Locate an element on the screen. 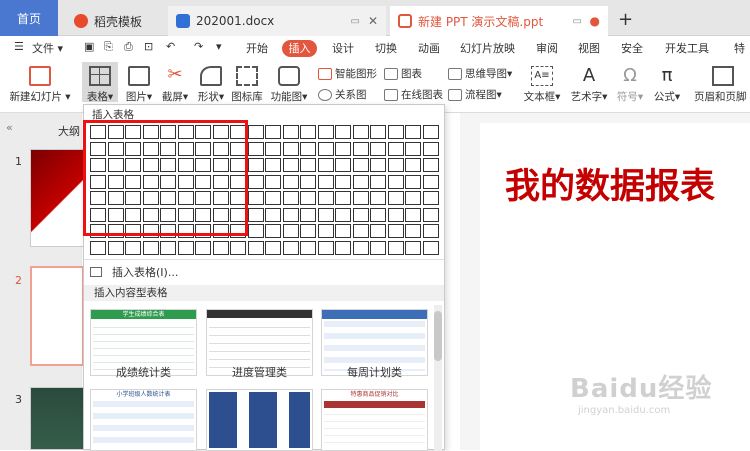  template-scrollbar is located at coordinates (438, 378).